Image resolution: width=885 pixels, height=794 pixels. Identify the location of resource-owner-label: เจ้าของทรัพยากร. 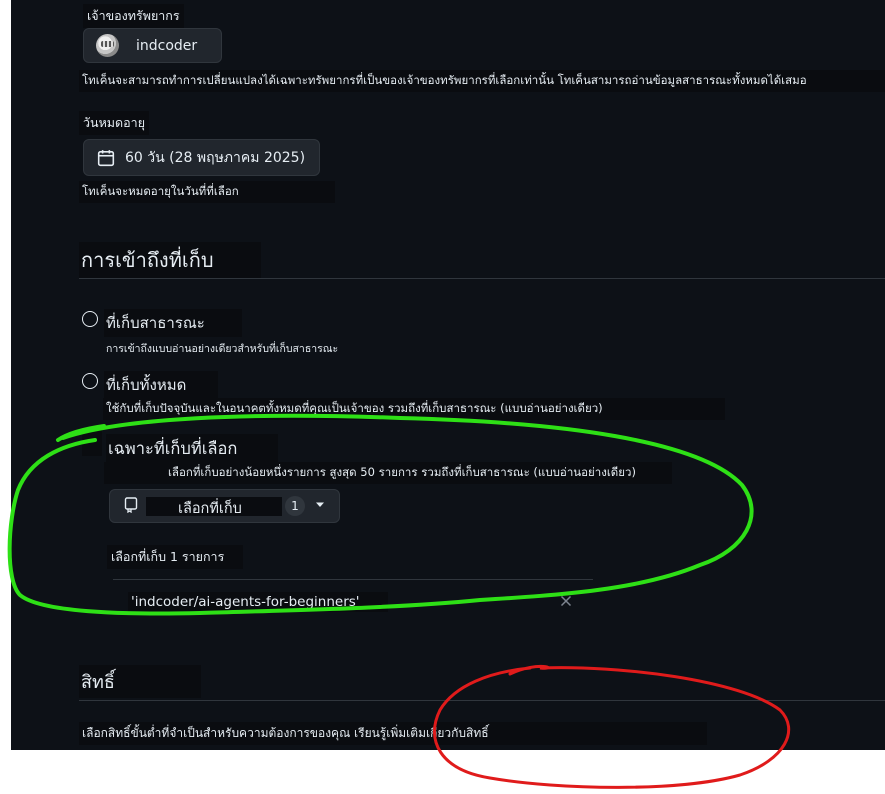
(133, 16).